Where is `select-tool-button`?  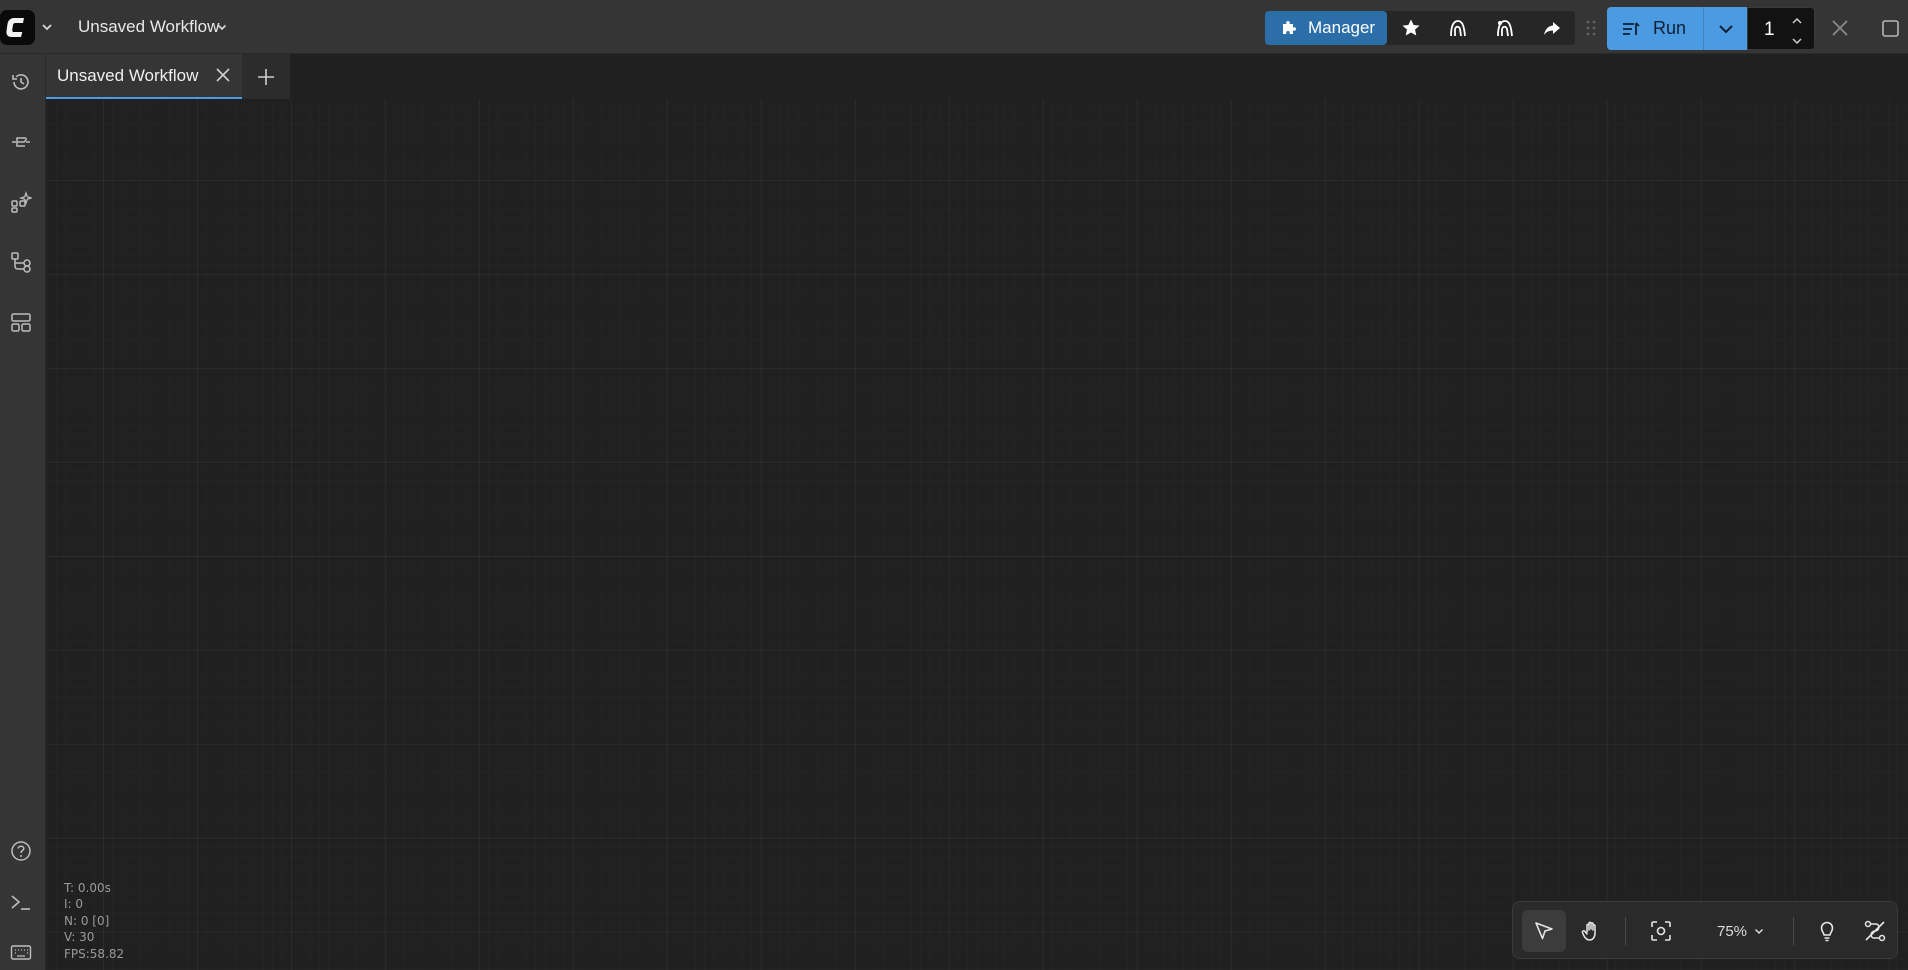
select-tool-button is located at coordinates (1544, 931).